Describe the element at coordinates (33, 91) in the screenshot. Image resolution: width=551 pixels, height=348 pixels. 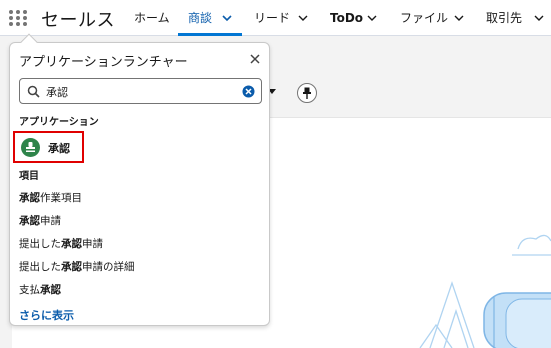
I see `search-icon` at that location.